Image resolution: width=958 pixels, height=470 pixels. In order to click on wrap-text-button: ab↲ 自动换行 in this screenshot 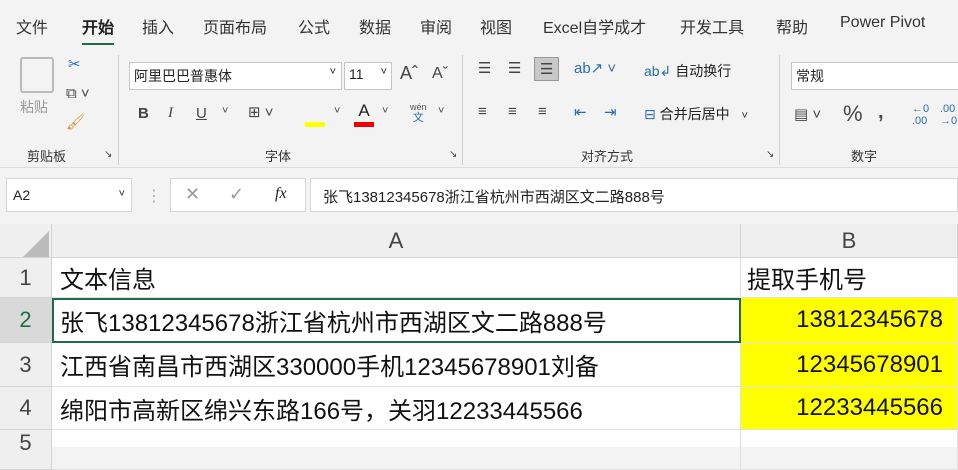, I will do `click(687, 71)`.